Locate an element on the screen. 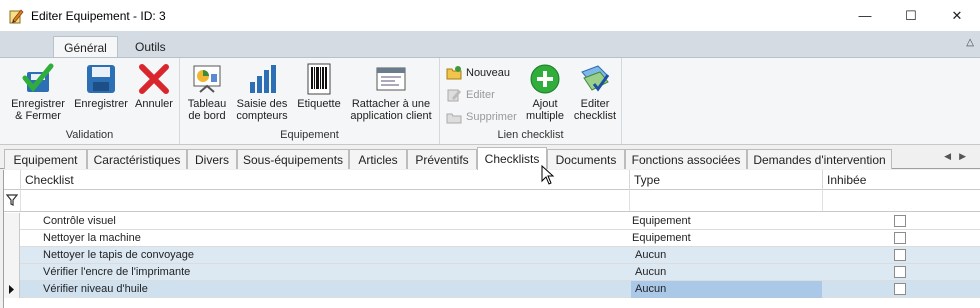  checklist-icon is located at coordinates (595, 79).